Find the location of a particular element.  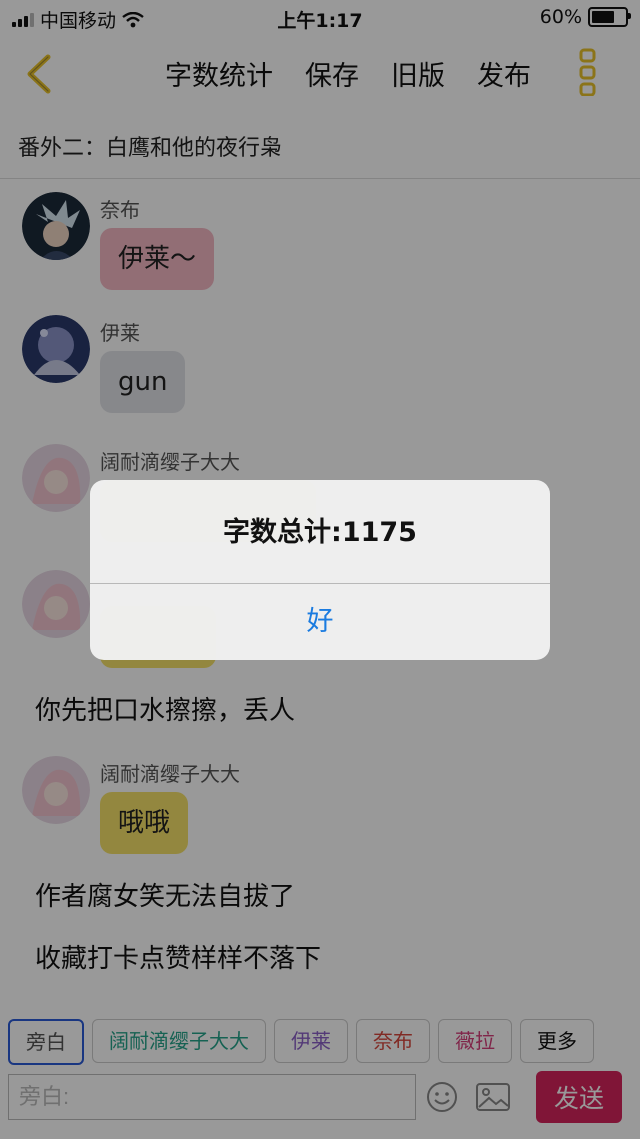

alert-ok-button: 好 is located at coordinates (320, 622).